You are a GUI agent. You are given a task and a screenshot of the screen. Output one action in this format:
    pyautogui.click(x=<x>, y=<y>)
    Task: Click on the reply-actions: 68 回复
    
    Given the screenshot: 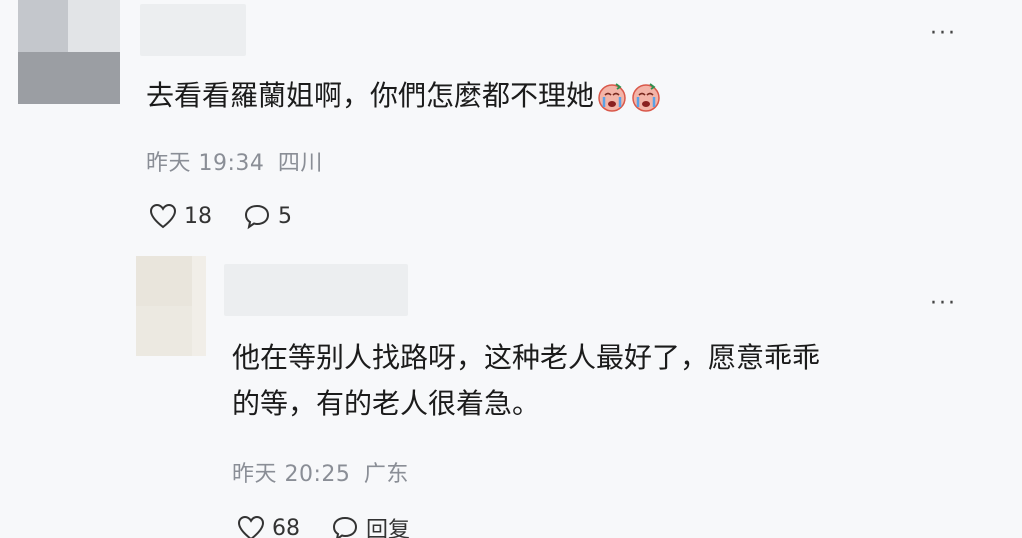 What is the action you would take?
    pyautogui.click(x=338, y=525)
    